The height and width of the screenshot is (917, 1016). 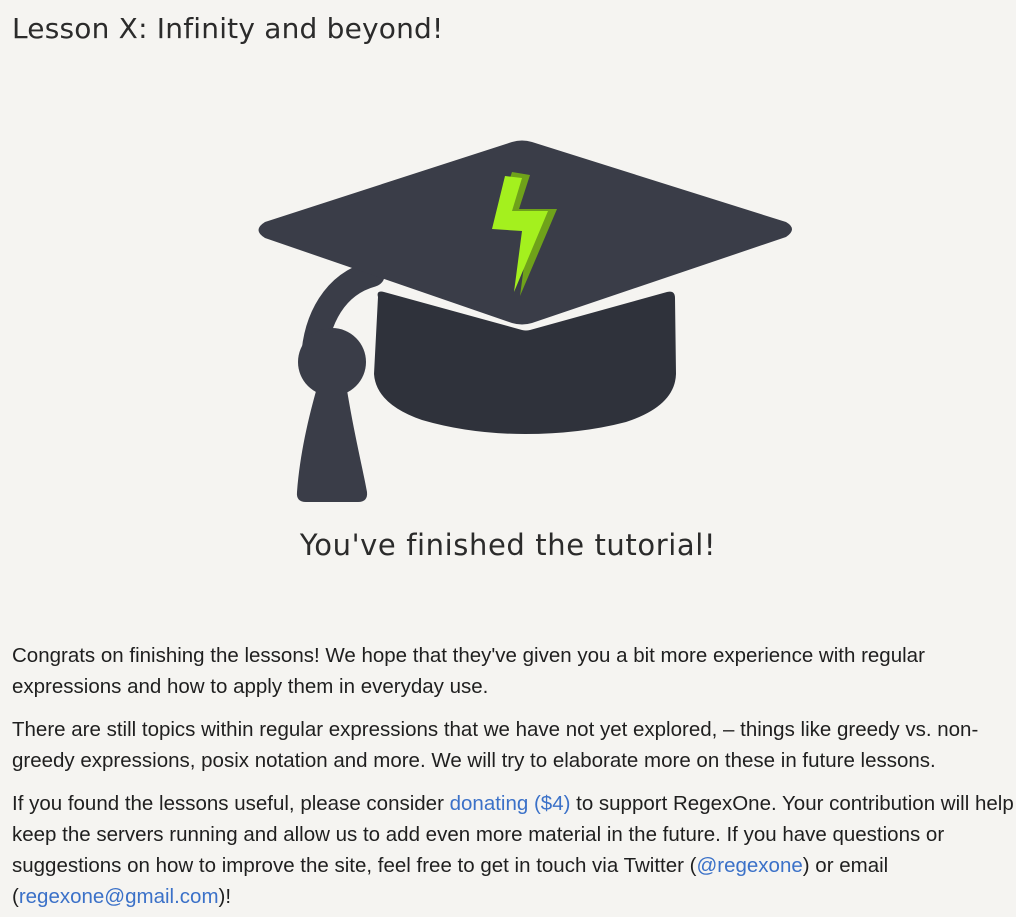 What do you see at coordinates (510, 803) in the screenshot?
I see `donate-link: donating ($4)` at bounding box center [510, 803].